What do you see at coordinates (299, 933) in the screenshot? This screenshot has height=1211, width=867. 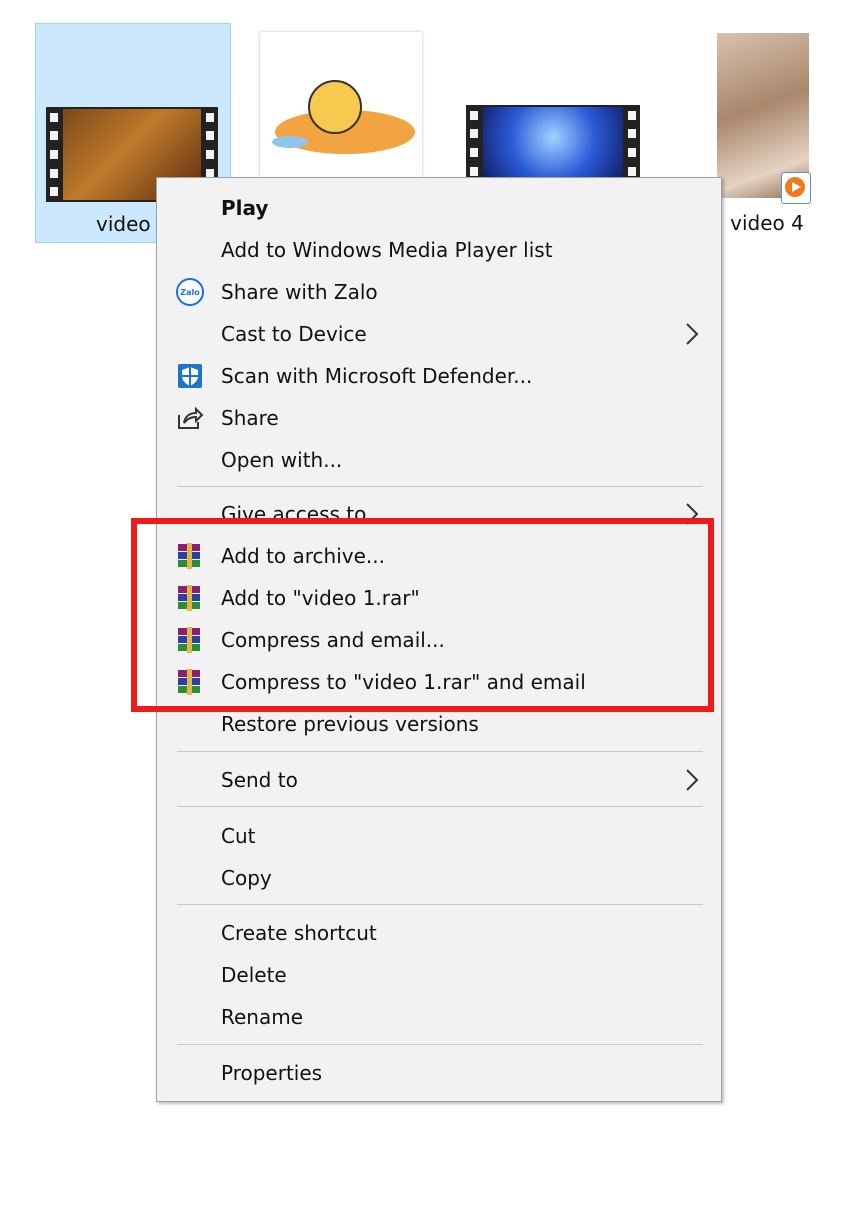 I see `menu-item-label: Create shortcut` at bounding box center [299, 933].